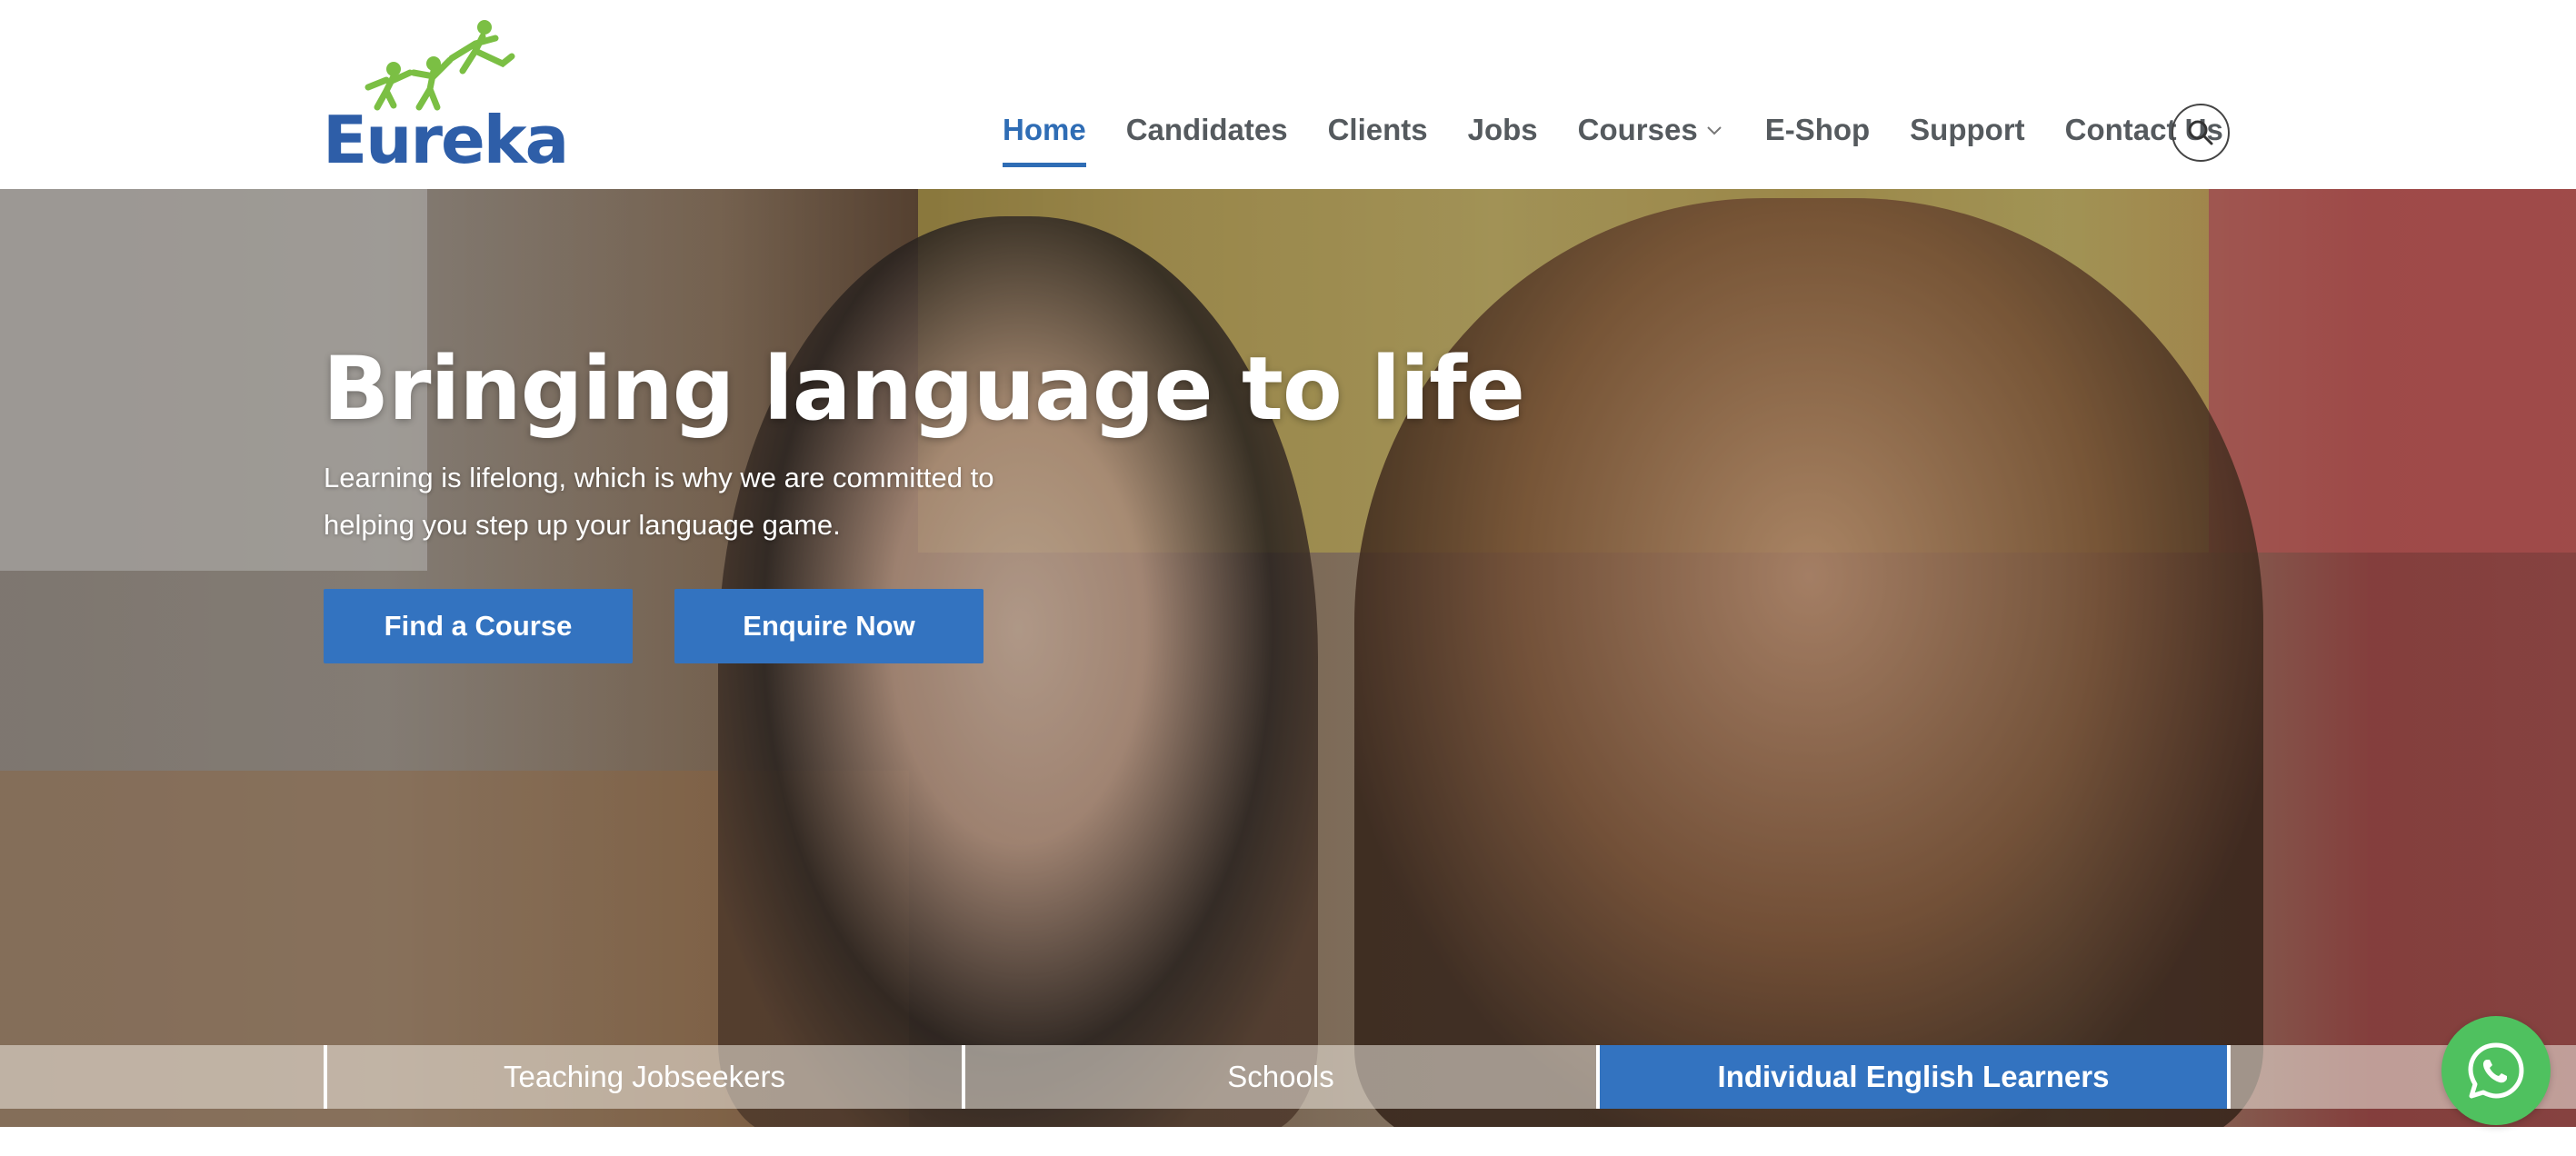  I want to click on nav-courses: Courses, so click(1651, 130).